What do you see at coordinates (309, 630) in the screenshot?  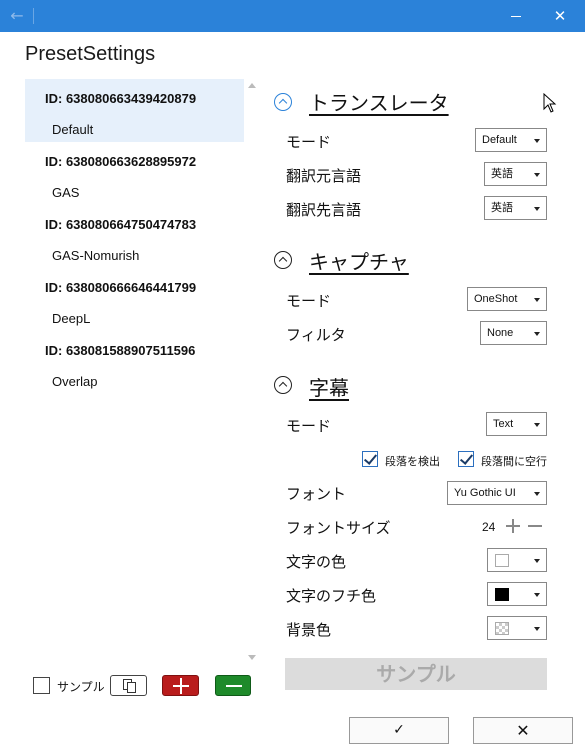 I see `background-color-label: 背景色` at bounding box center [309, 630].